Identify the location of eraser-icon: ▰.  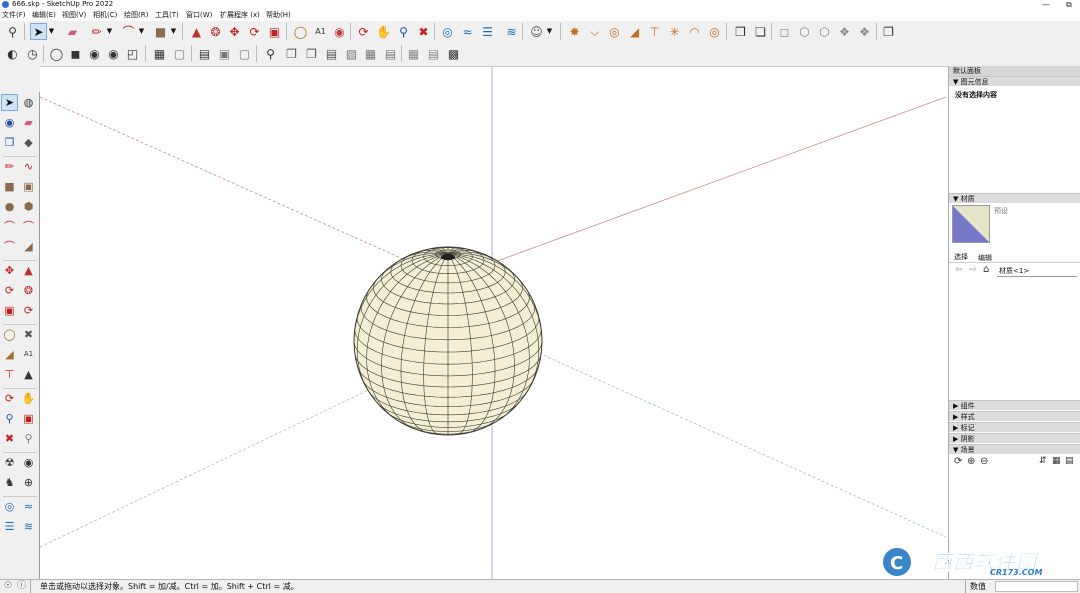
(72, 31).